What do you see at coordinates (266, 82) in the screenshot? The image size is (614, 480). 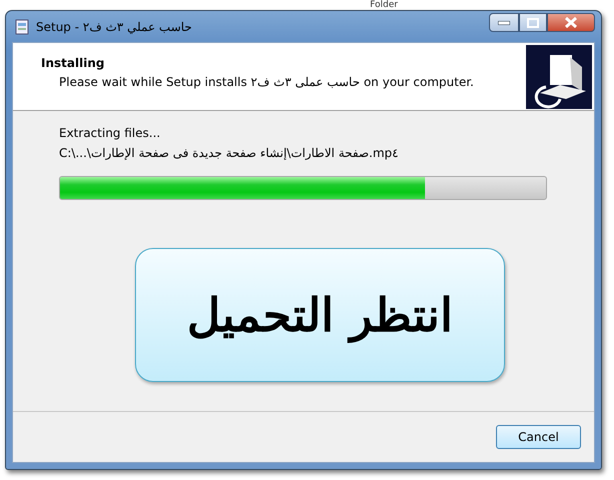 I see `page-subtitle: Please wait while Setup installs حاسب عملى ٣ث ف٢ on your computer.` at bounding box center [266, 82].